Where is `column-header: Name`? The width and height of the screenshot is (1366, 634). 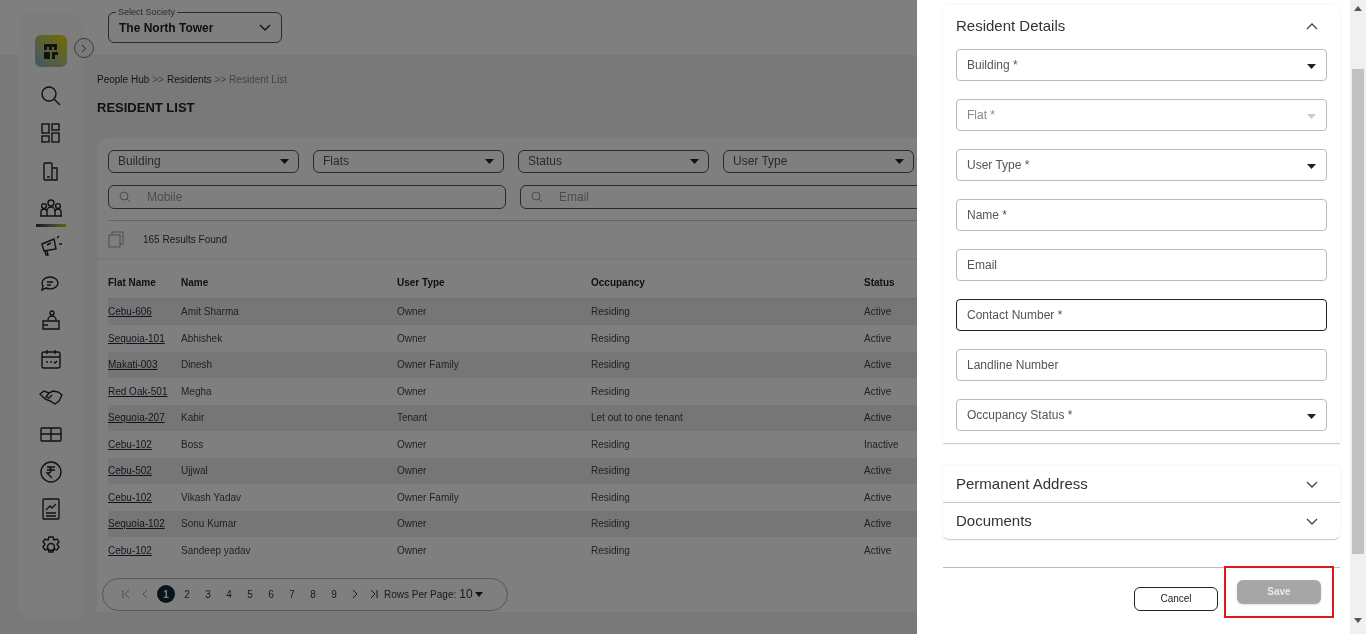 column-header: Name is located at coordinates (195, 282).